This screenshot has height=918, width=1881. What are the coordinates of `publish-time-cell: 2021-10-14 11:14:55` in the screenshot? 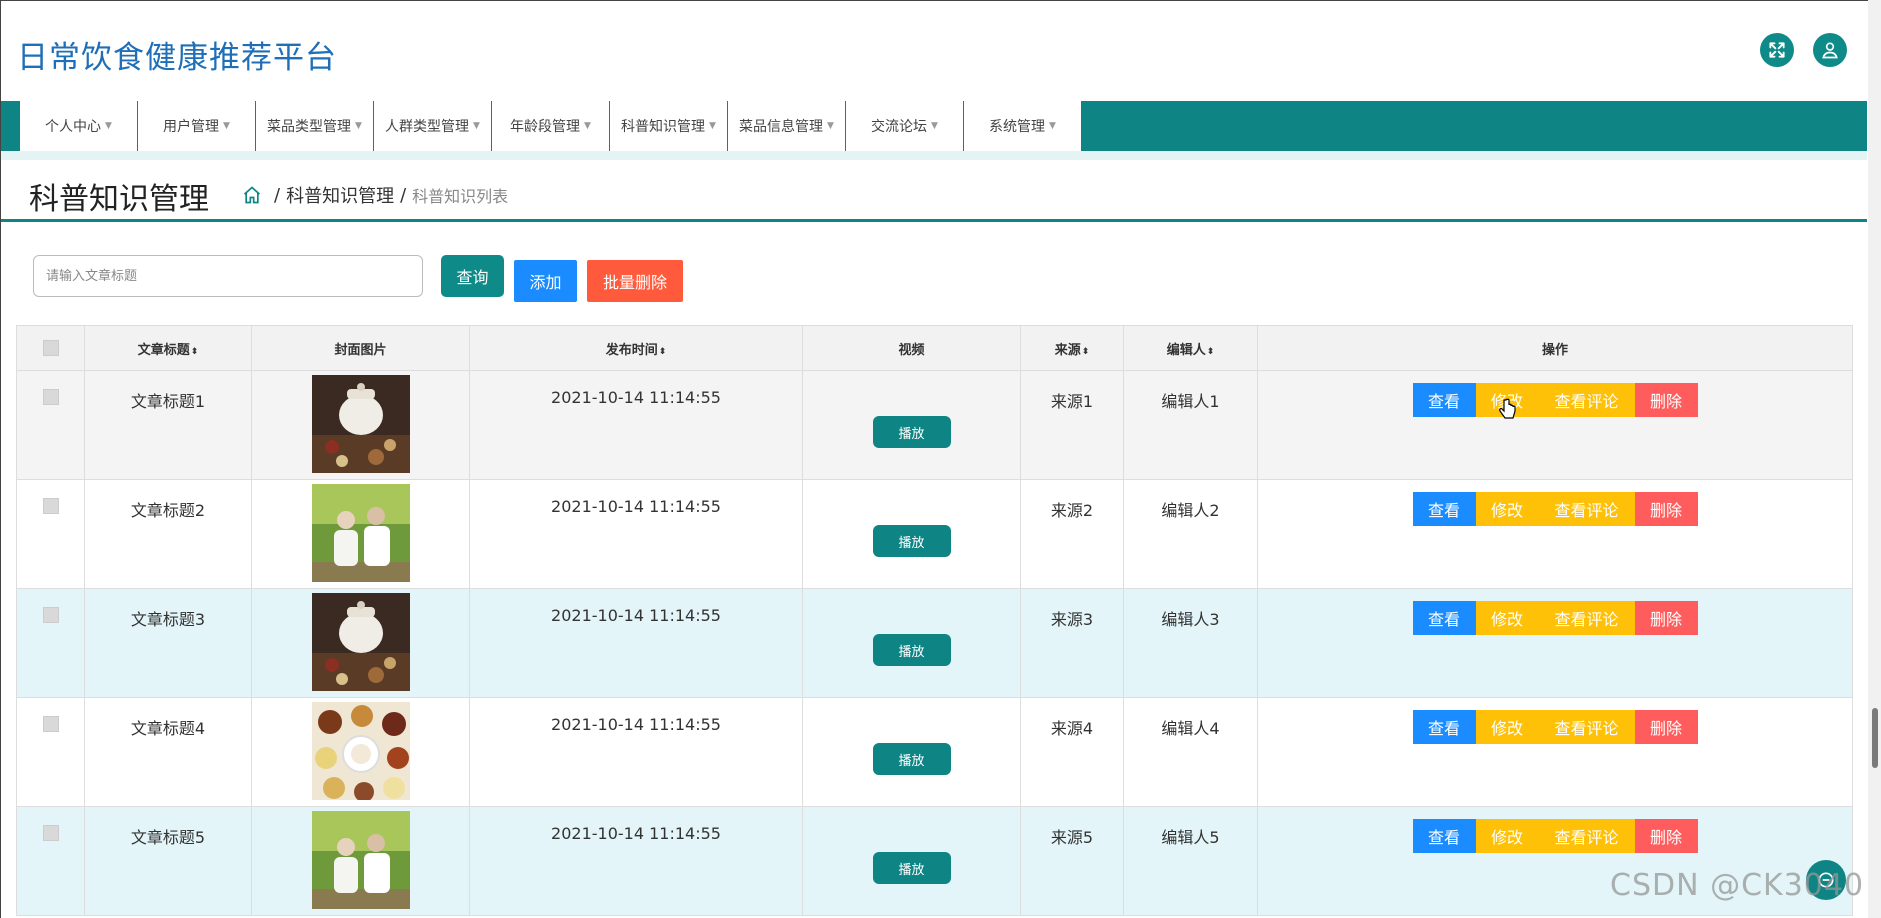 It's located at (636, 861).